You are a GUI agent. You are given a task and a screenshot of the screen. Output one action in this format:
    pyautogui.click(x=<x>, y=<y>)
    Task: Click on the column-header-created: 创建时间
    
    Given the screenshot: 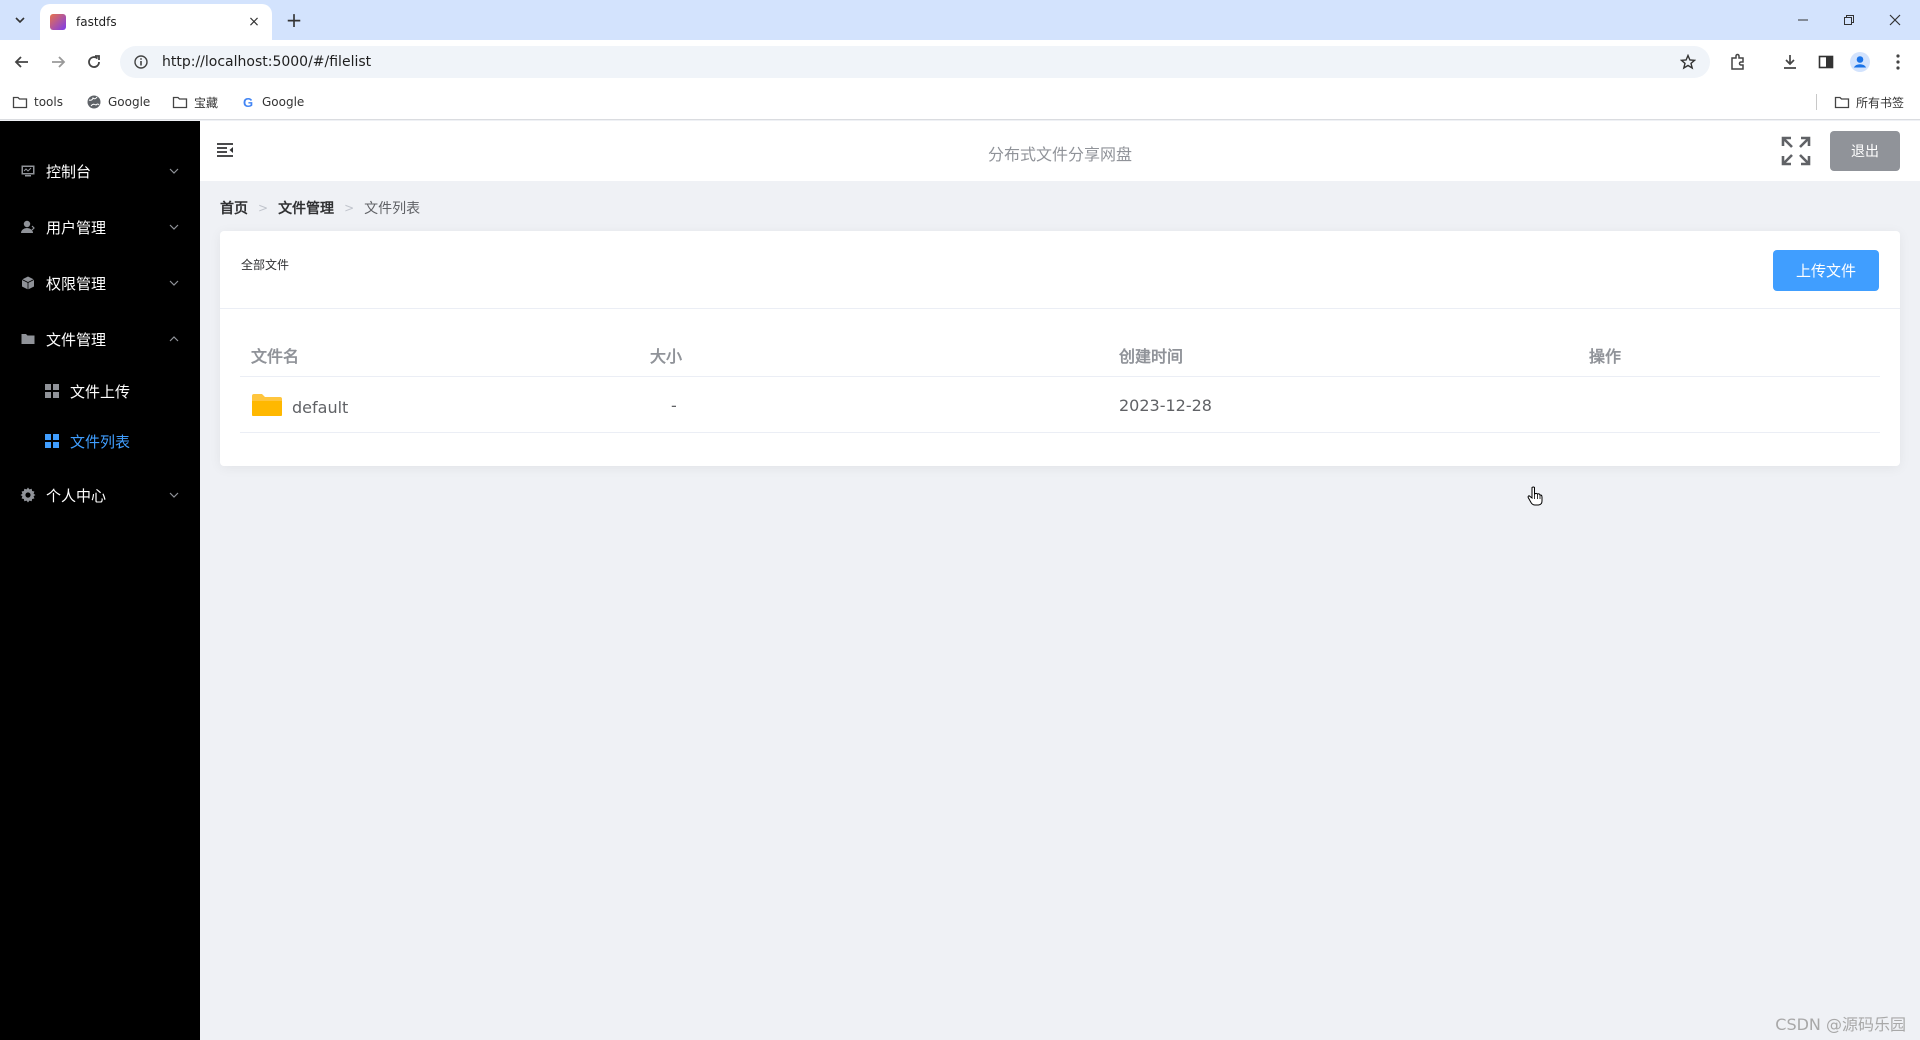 What is the action you would take?
    pyautogui.click(x=1151, y=356)
    